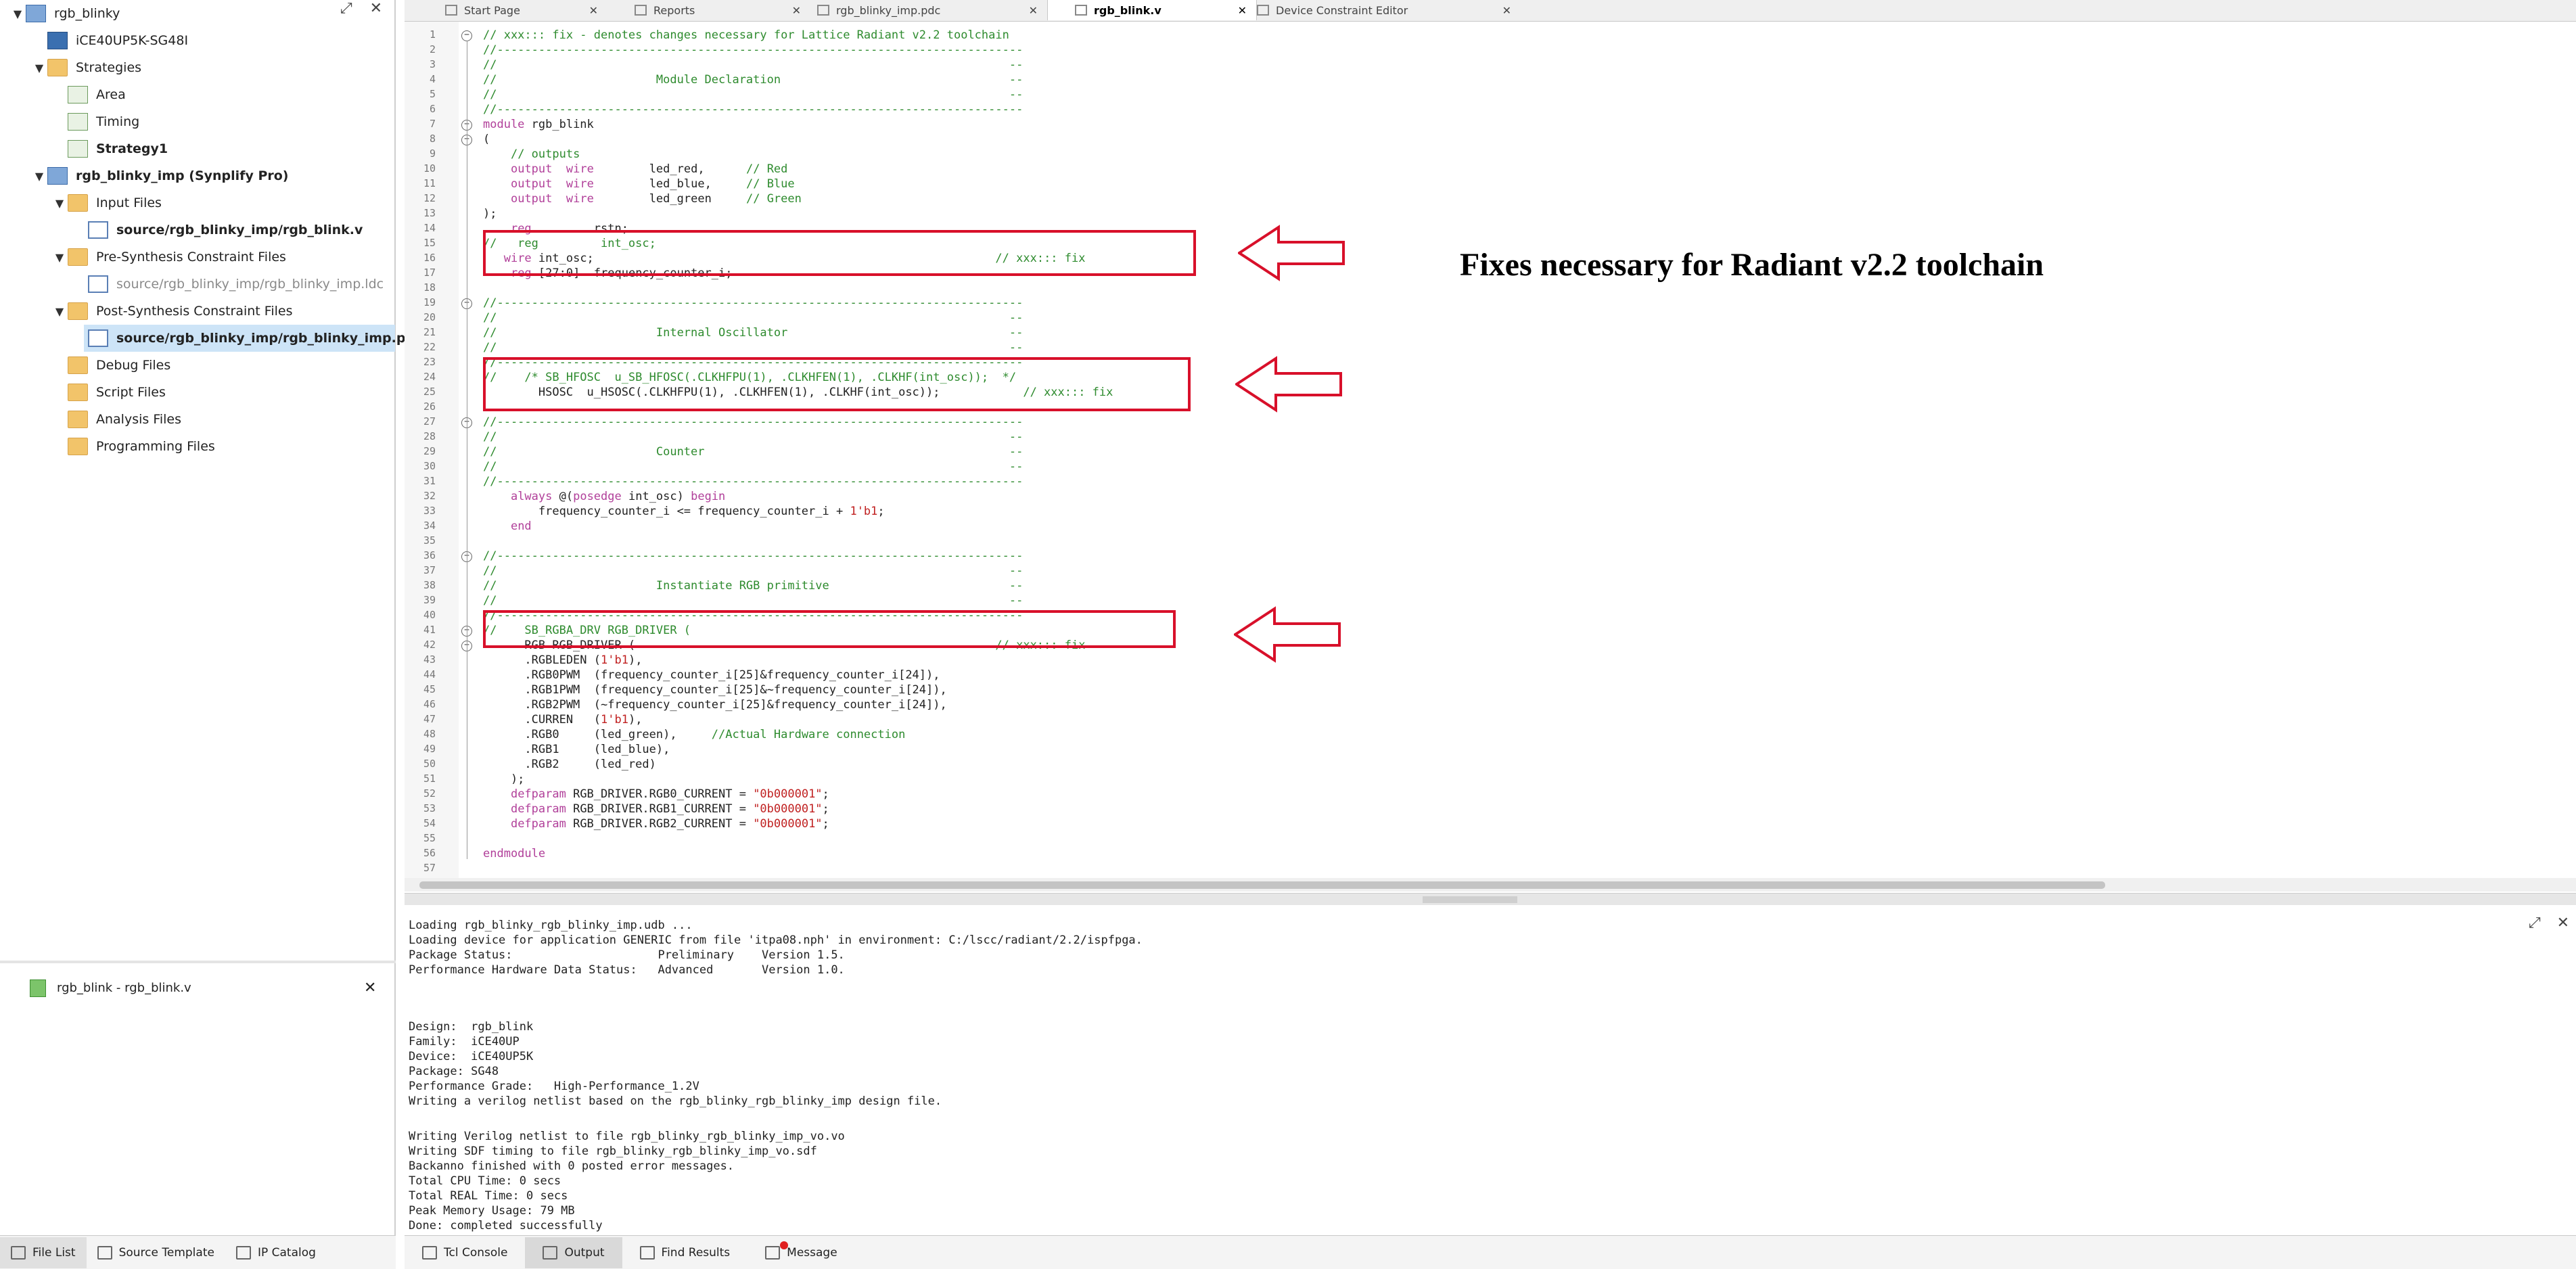  I want to click on folder-icon, so click(78, 446).